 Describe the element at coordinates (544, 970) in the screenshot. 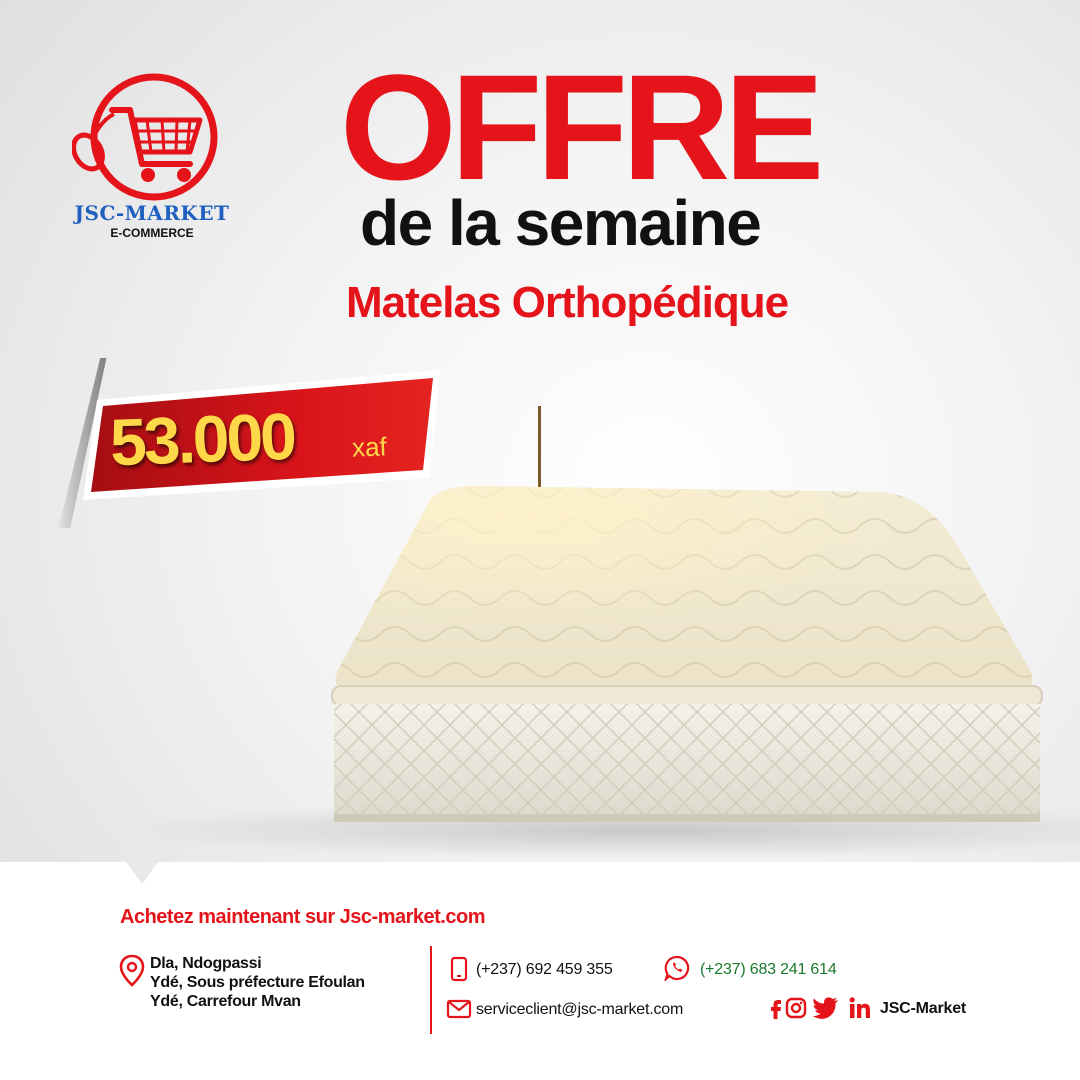

I see `phone-number: (+237) 692 459 355` at that location.